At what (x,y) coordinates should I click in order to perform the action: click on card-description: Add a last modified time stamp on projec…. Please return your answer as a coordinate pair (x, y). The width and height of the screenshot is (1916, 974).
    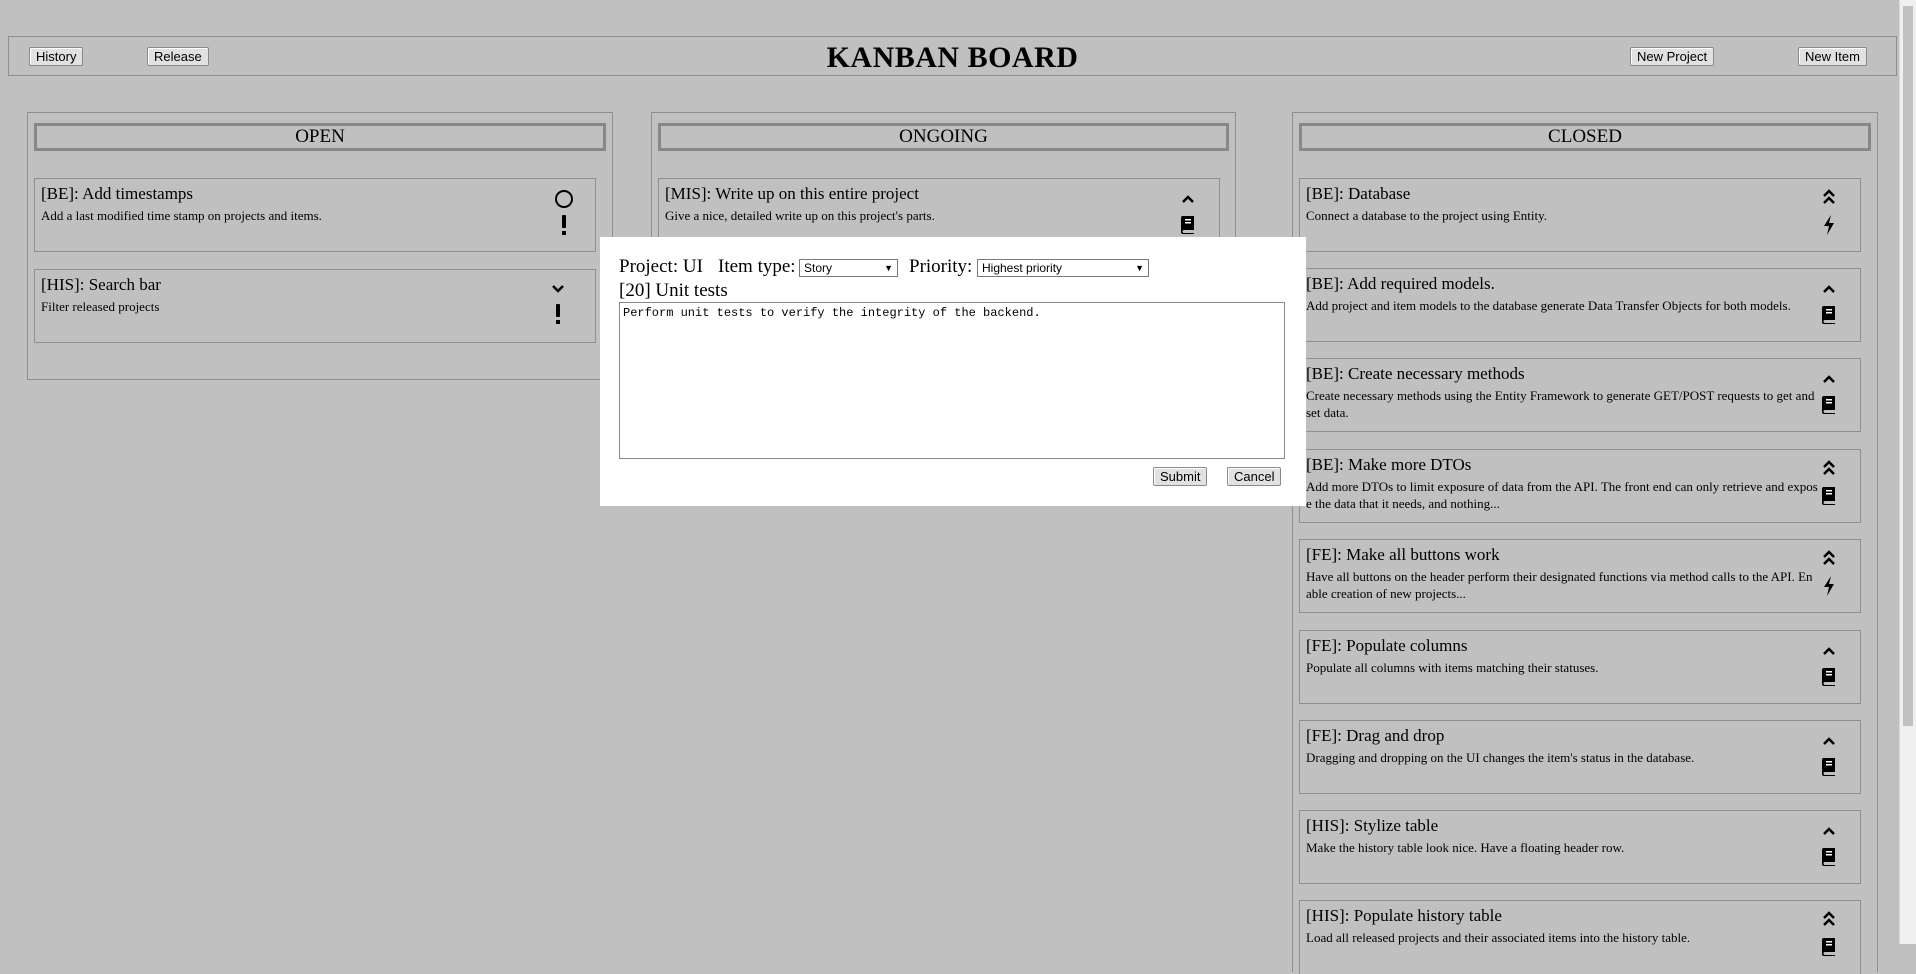
    Looking at the image, I should click on (181, 215).